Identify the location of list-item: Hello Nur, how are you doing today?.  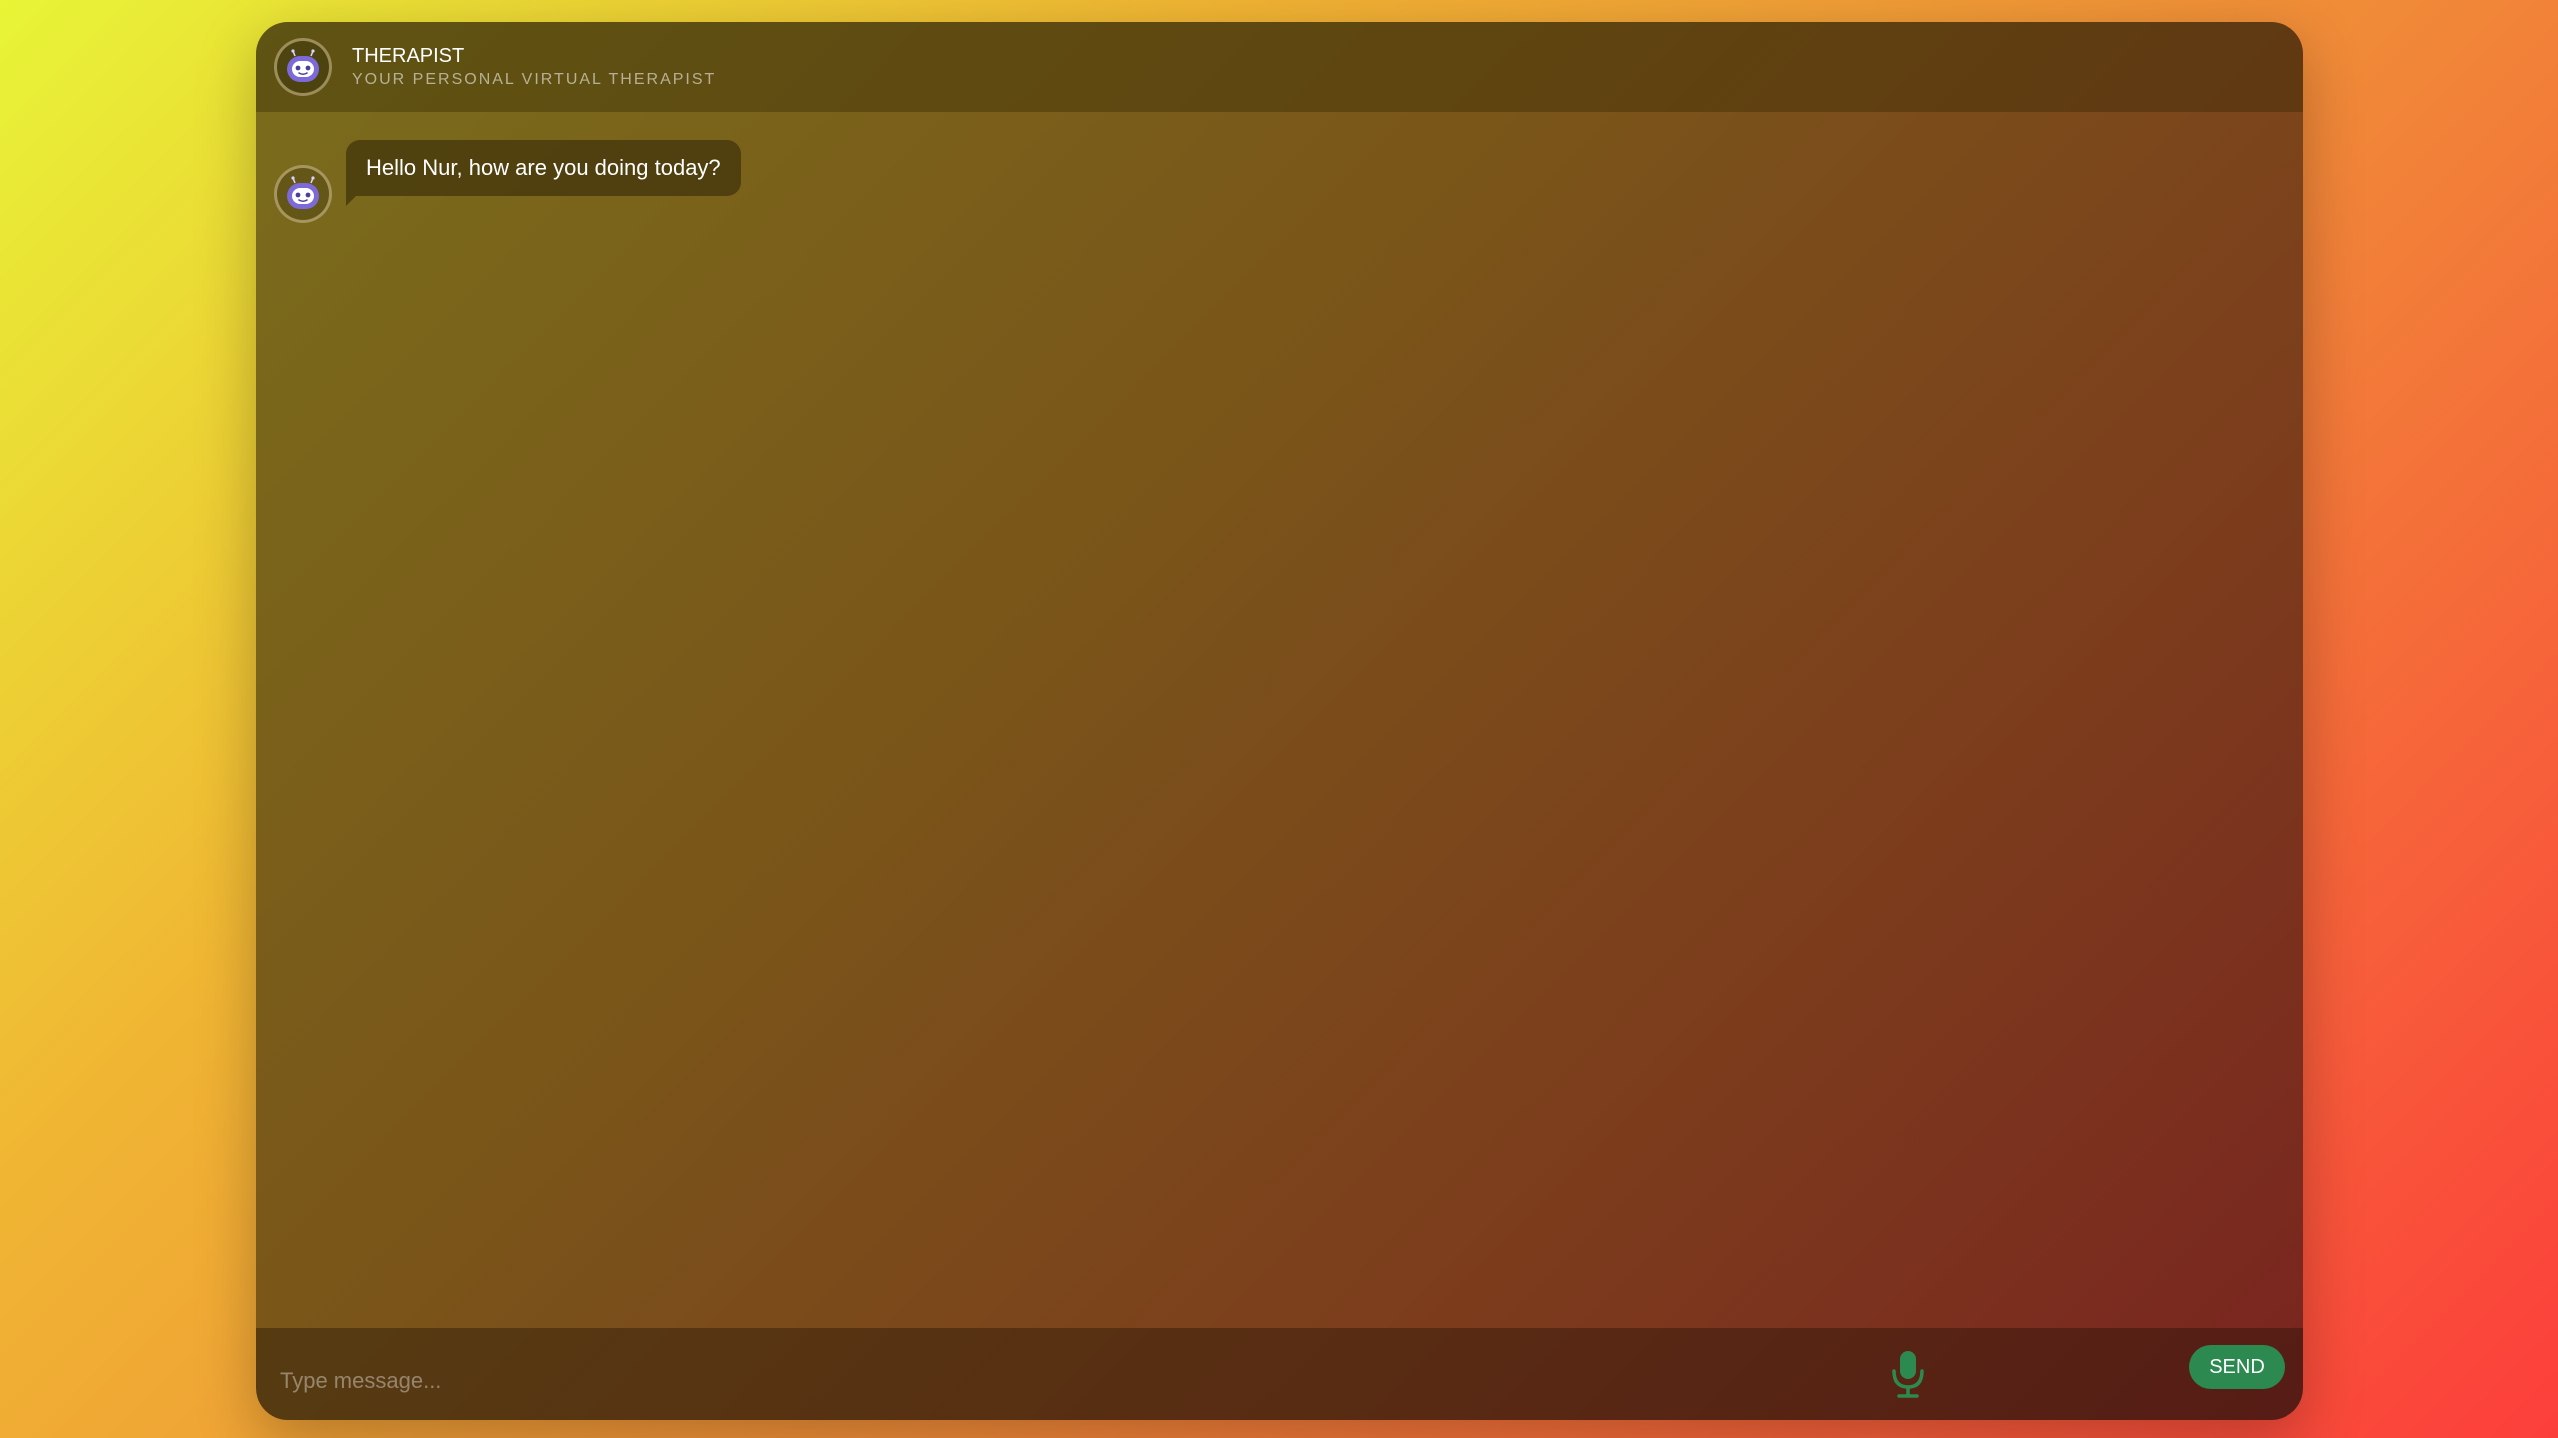
(507, 181).